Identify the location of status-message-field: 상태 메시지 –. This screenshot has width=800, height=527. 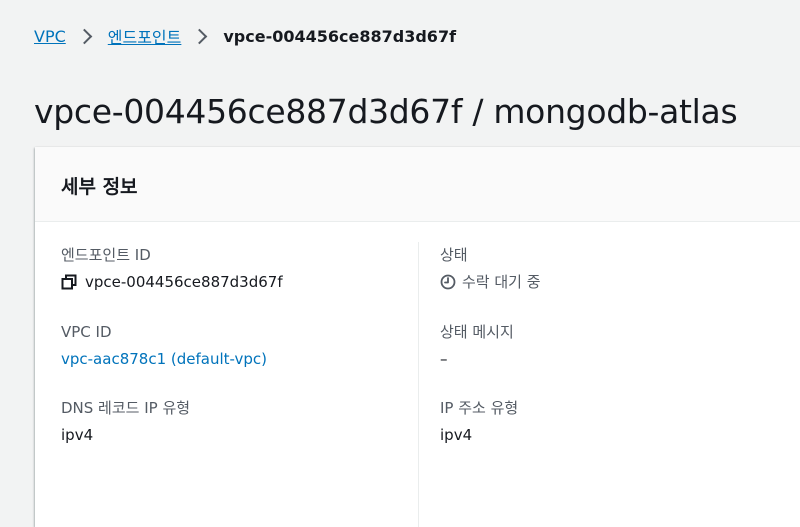
(477, 345).